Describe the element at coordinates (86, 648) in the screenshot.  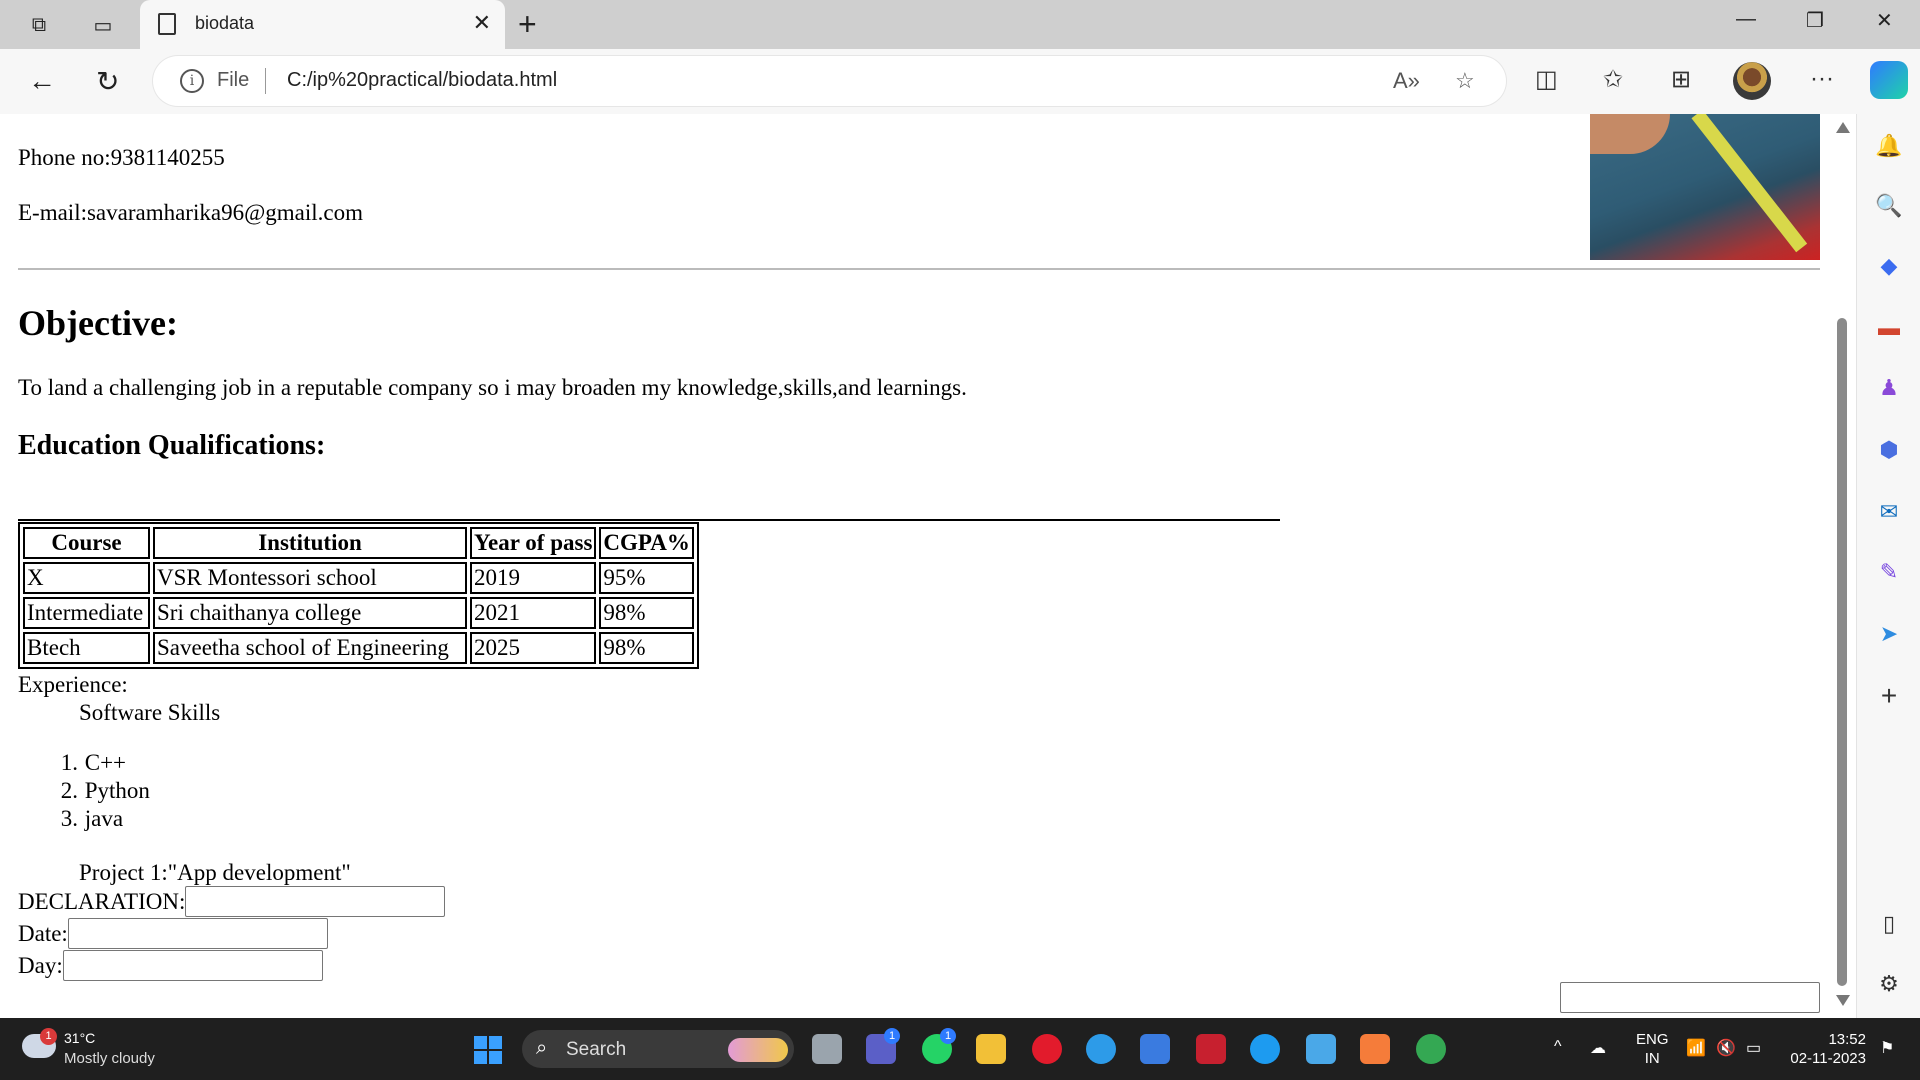
I see `cell-course: Btech` at that location.